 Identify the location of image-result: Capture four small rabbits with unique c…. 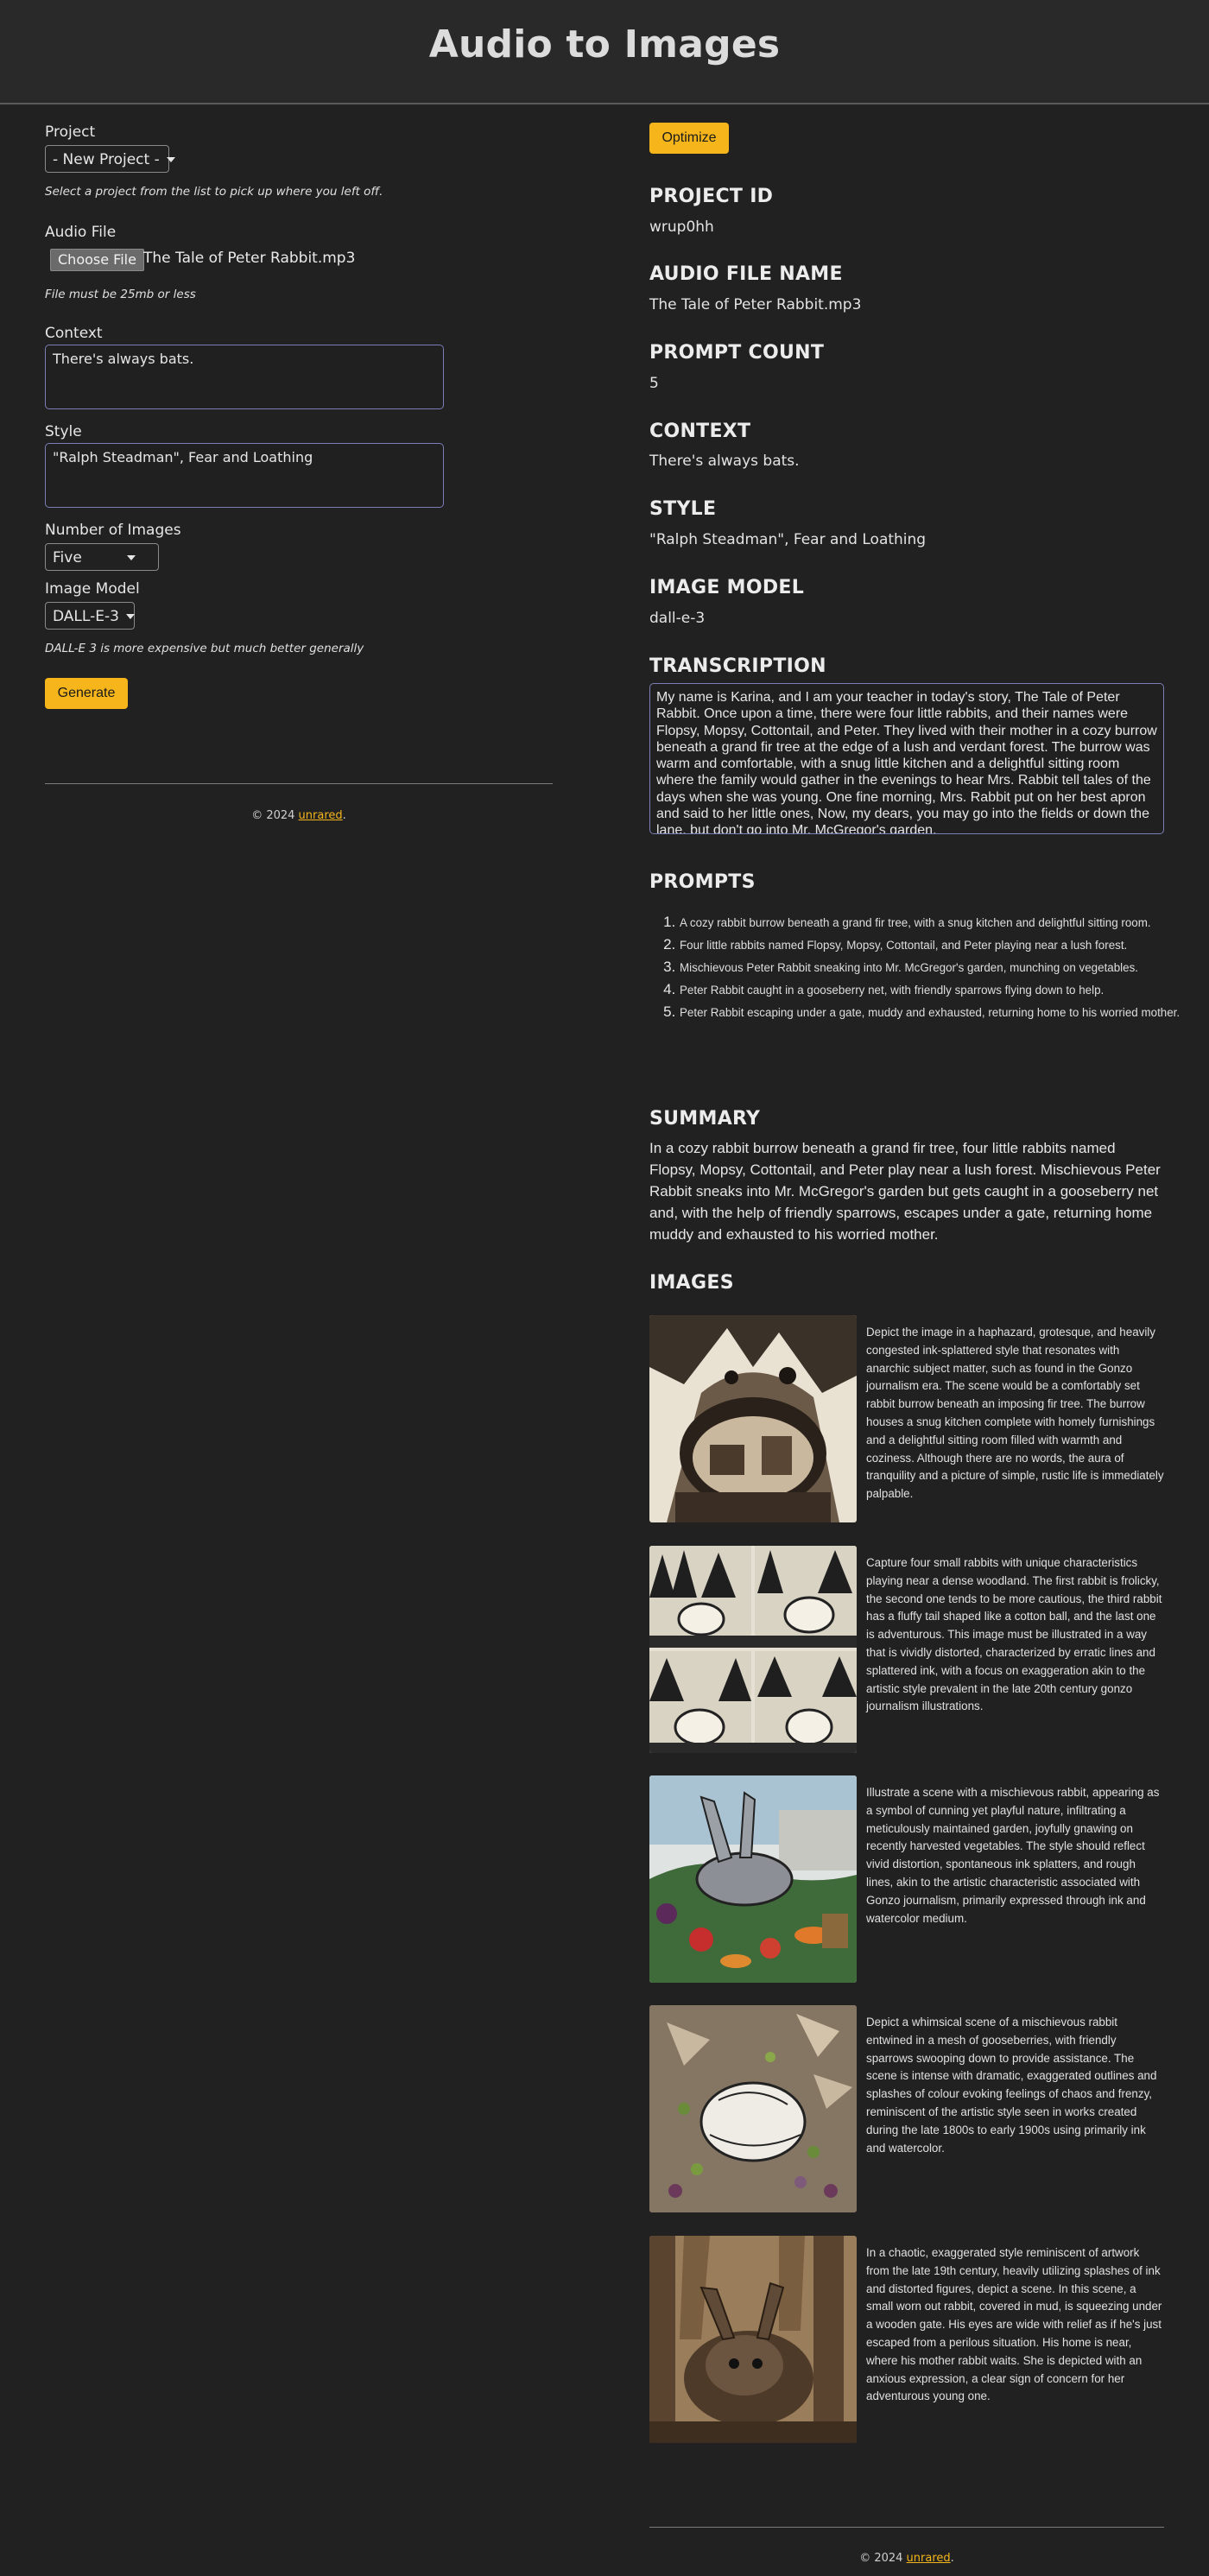
(906, 1649).